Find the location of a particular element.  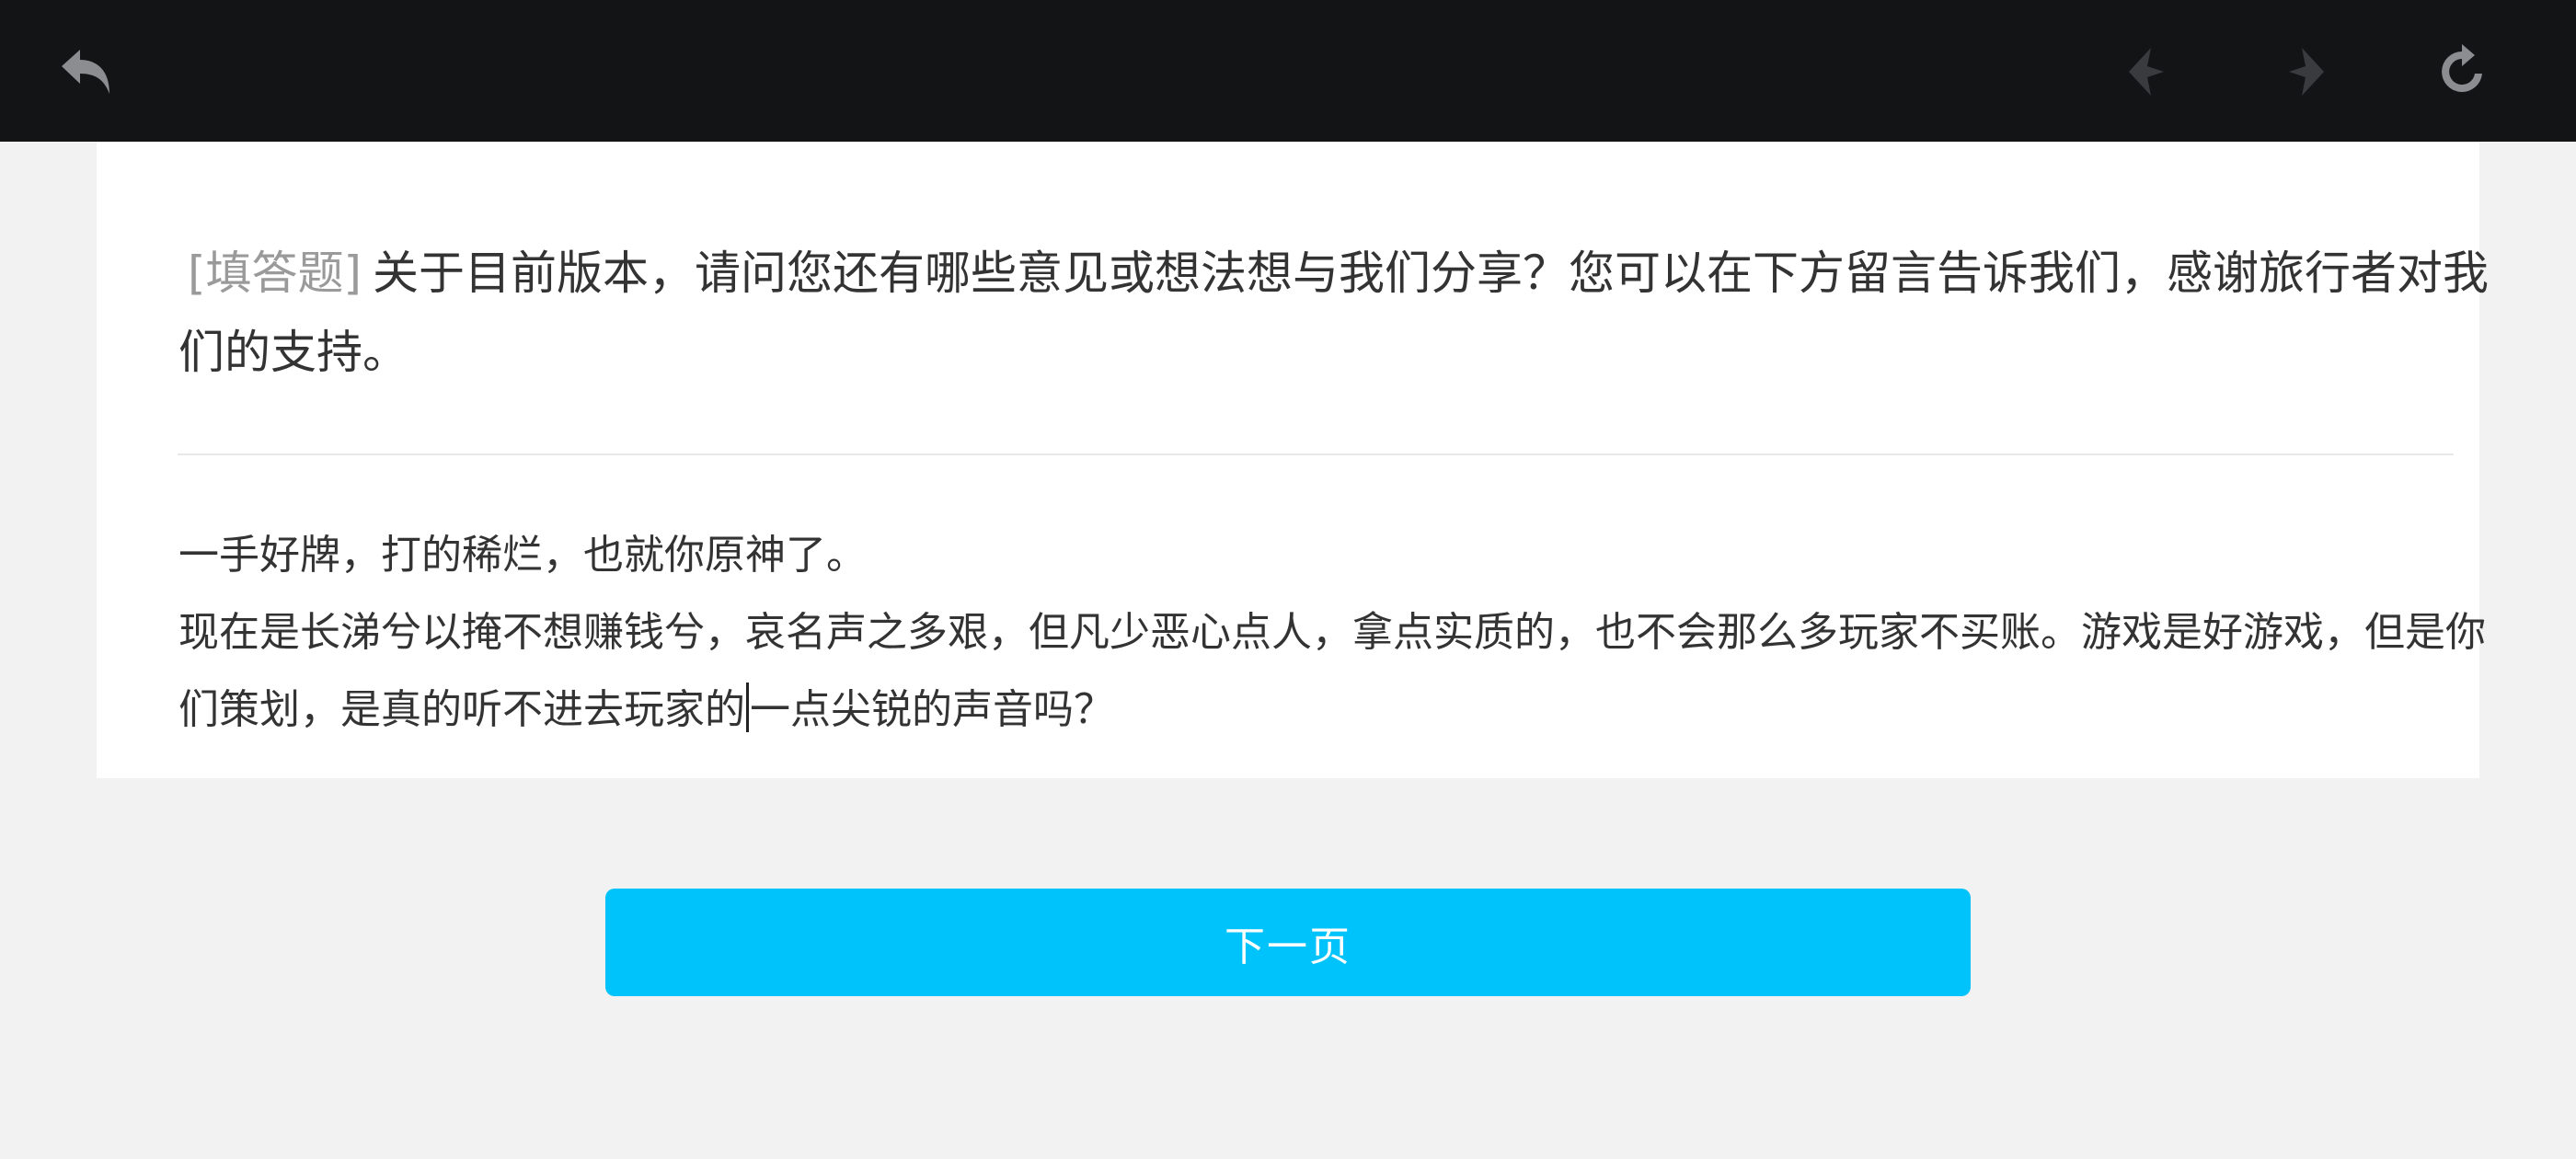

chevron-left-icon is located at coordinates (2146, 72).